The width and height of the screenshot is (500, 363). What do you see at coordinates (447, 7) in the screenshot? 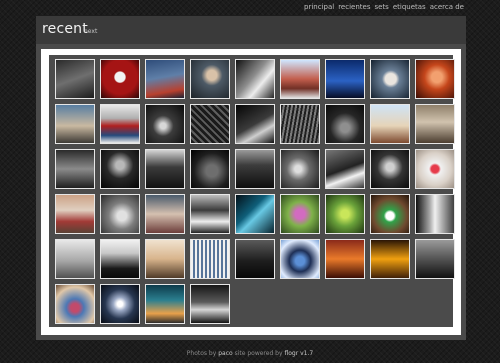
I see `nav-link-acerca-de: acerca de` at bounding box center [447, 7].